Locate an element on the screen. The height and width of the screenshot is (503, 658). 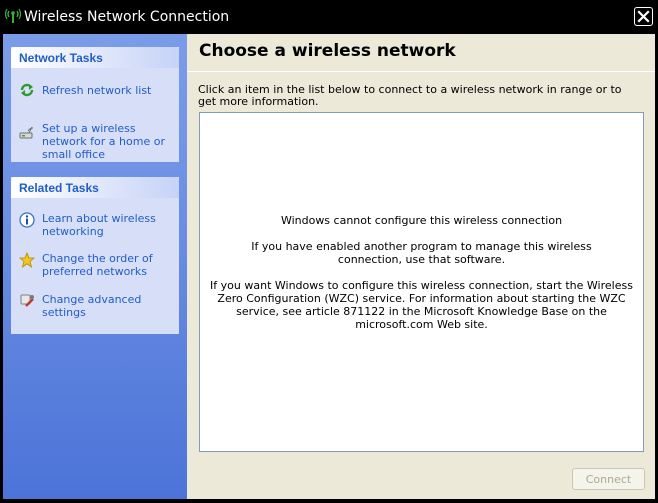
network-tasks-header: Network Tasks is located at coordinates (95, 57).